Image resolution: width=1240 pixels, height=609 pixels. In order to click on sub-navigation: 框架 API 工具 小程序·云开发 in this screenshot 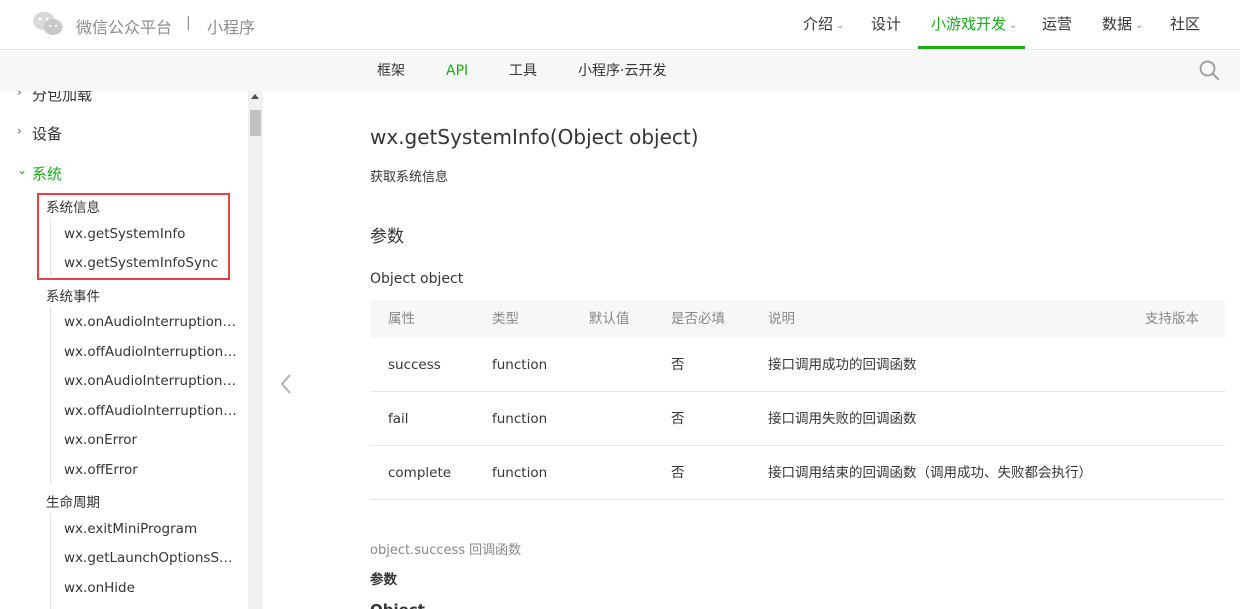, I will do `click(620, 71)`.